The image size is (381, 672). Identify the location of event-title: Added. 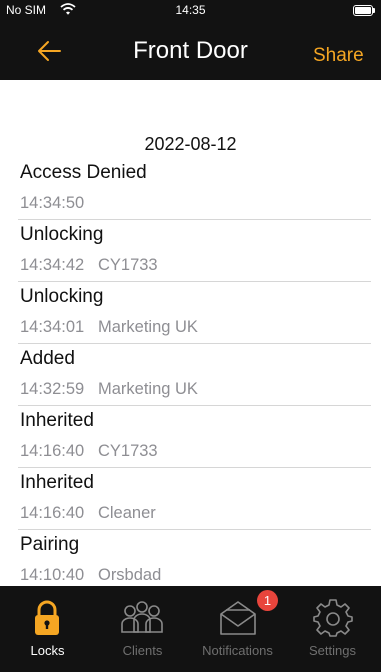
(47, 358).